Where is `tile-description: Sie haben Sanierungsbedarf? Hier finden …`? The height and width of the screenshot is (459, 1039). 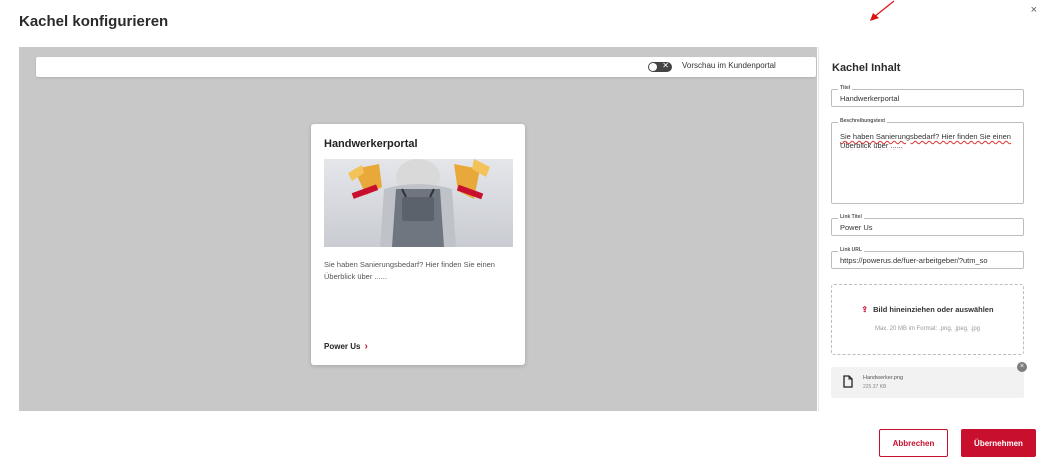
tile-description: Sie haben Sanierungsbedarf? Hier finden … is located at coordinates (409, 270).